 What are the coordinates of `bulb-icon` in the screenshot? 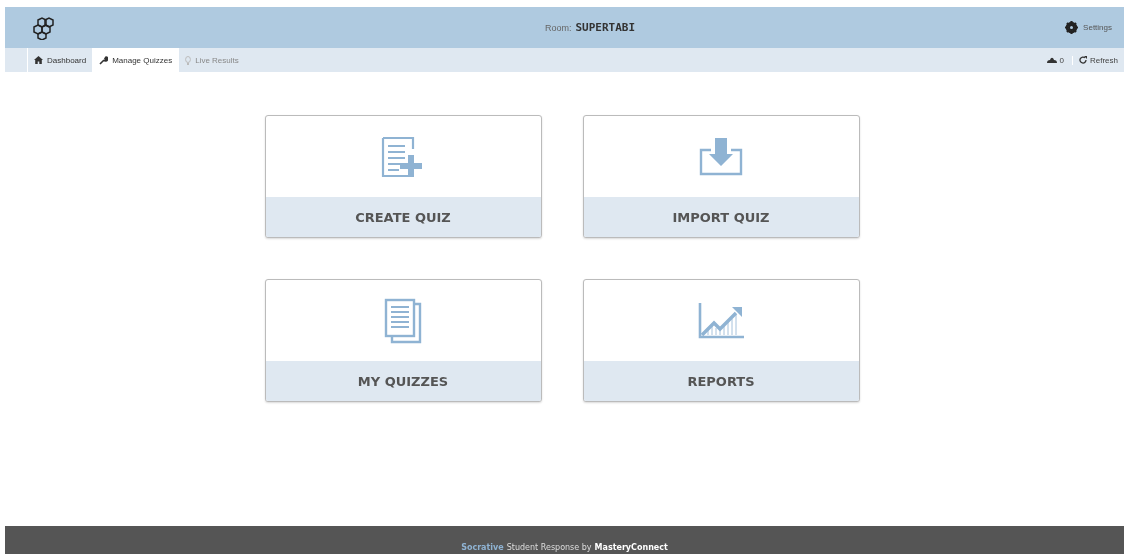 It's located at (188, 60).